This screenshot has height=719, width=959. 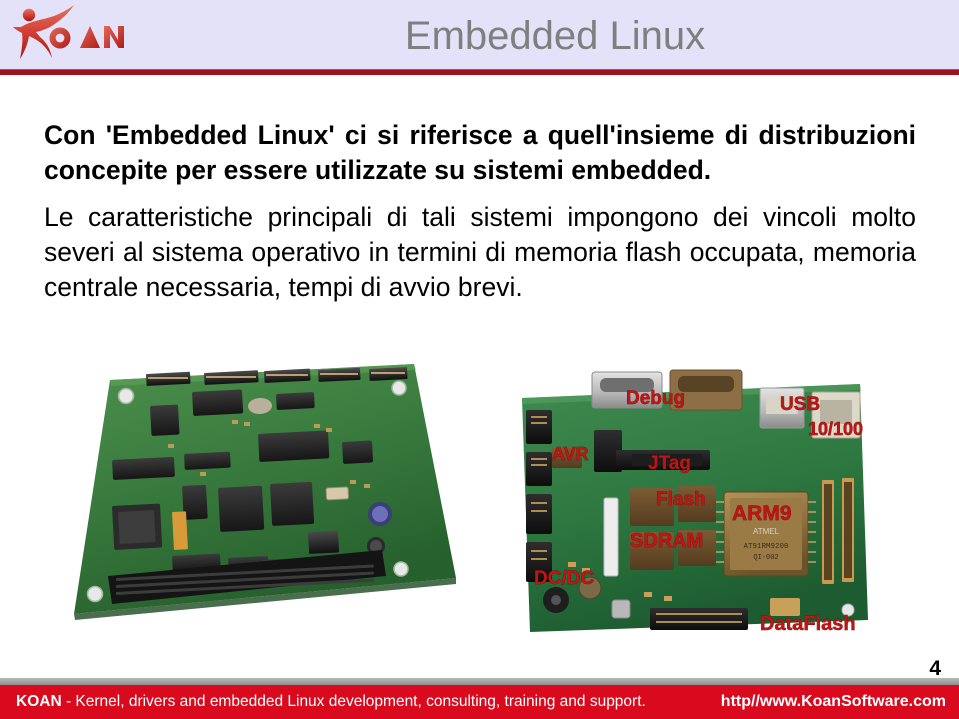 What do you see at coordinates (655, 398) in the screenshot?
I see `label-debug: Debug` at bounding box center [655, 398].